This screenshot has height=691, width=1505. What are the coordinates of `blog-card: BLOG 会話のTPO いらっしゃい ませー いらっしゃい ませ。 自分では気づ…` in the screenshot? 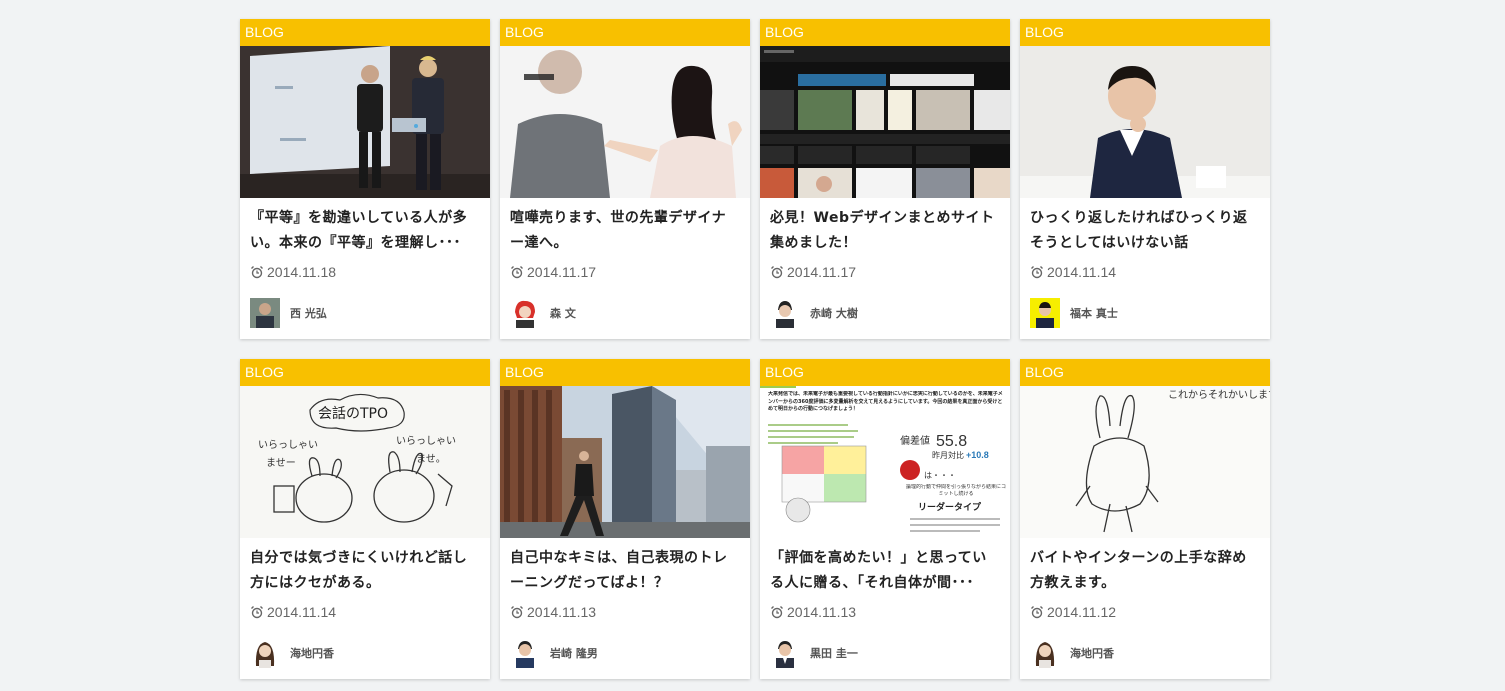 It's located at (365, 519).